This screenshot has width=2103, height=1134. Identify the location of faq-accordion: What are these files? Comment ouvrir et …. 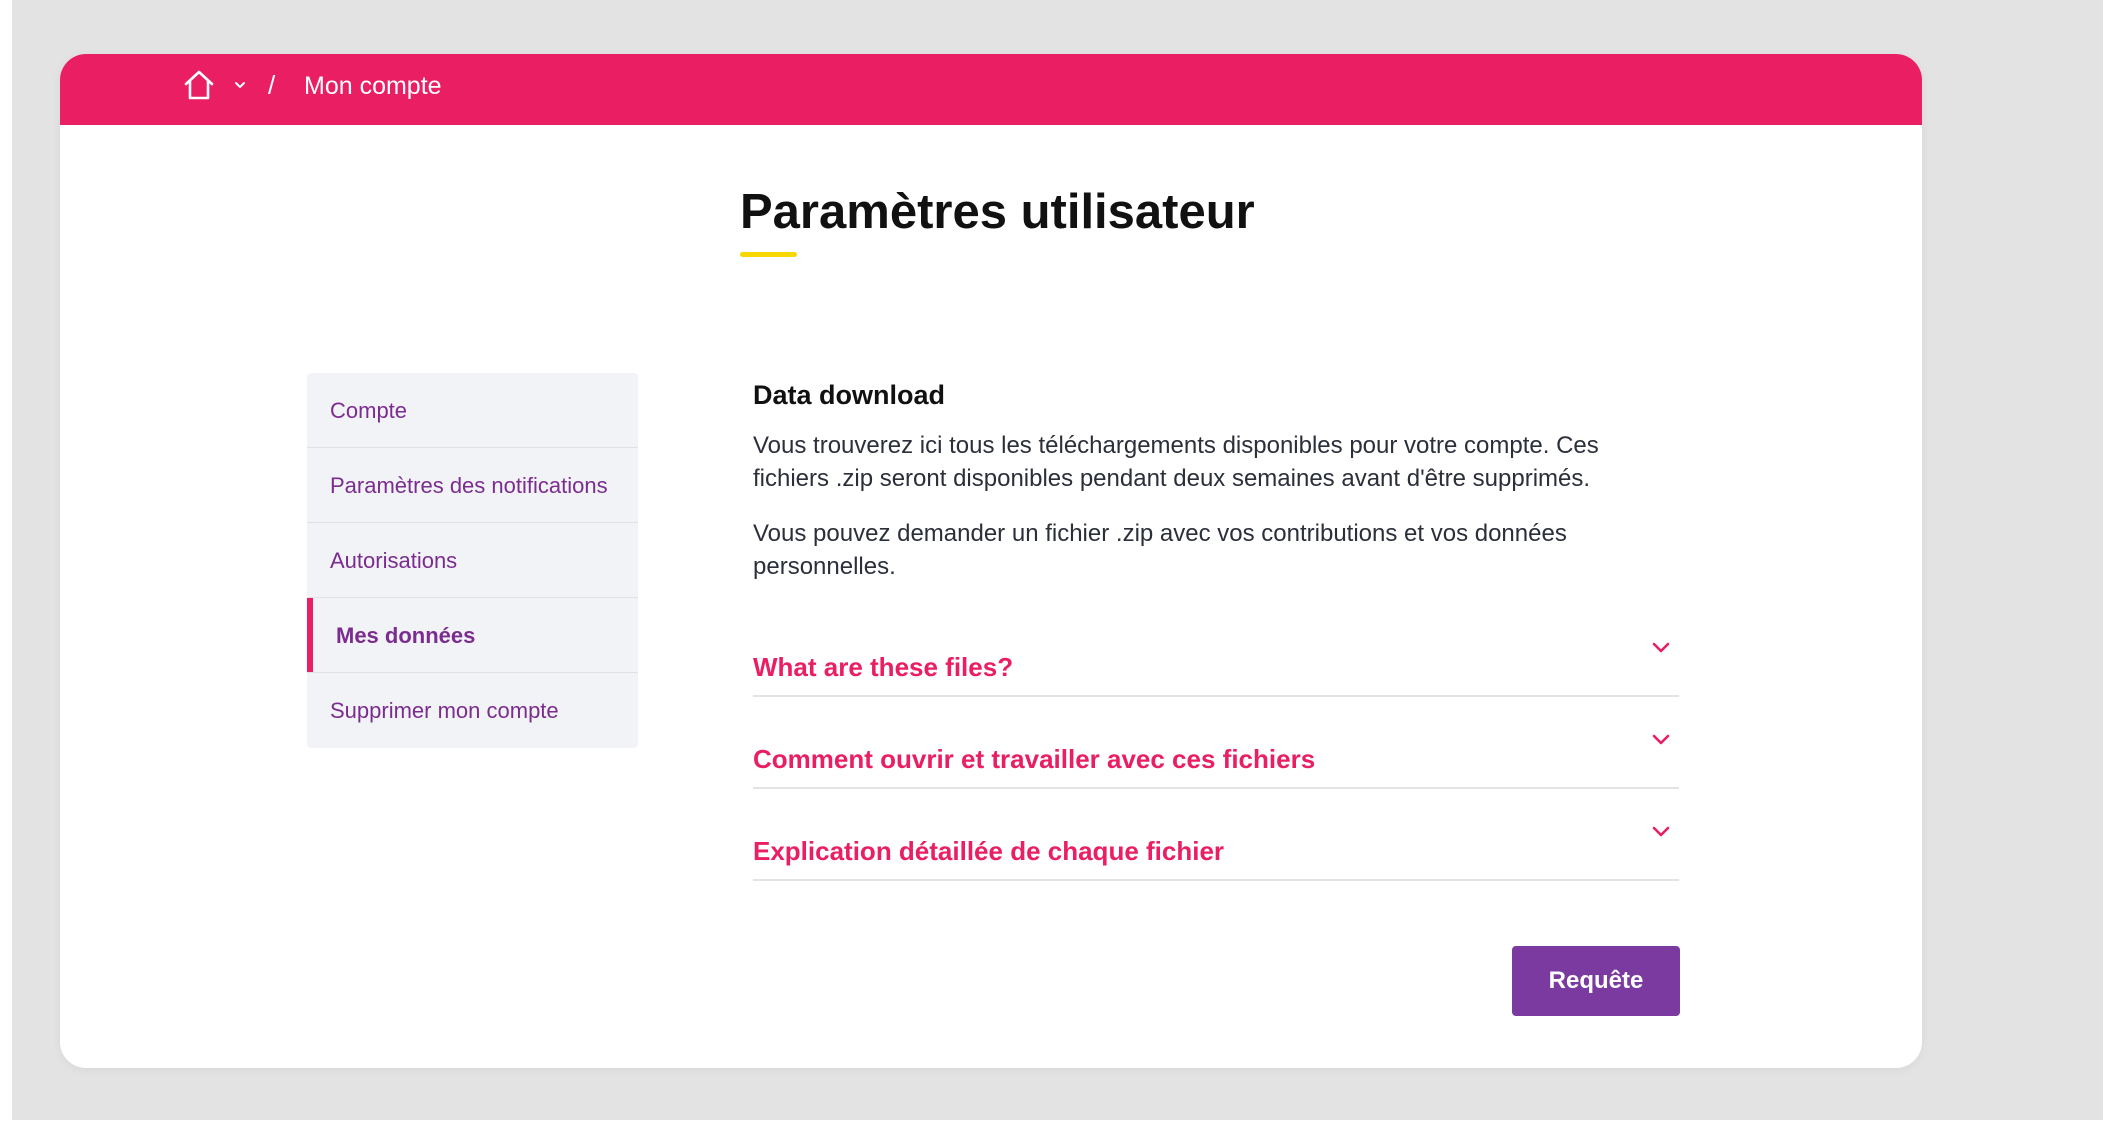
(1216, 745).